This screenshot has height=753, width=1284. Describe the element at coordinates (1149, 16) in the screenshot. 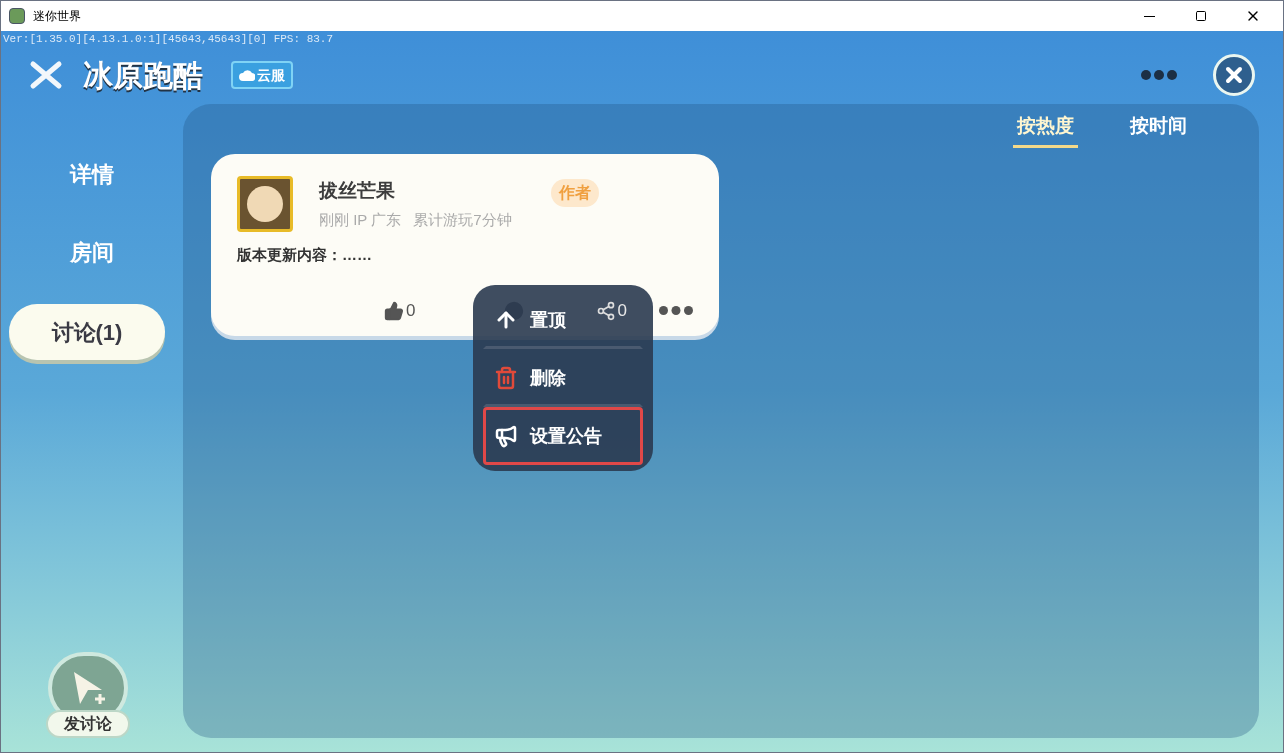

I see `minimize-icon` at that location.